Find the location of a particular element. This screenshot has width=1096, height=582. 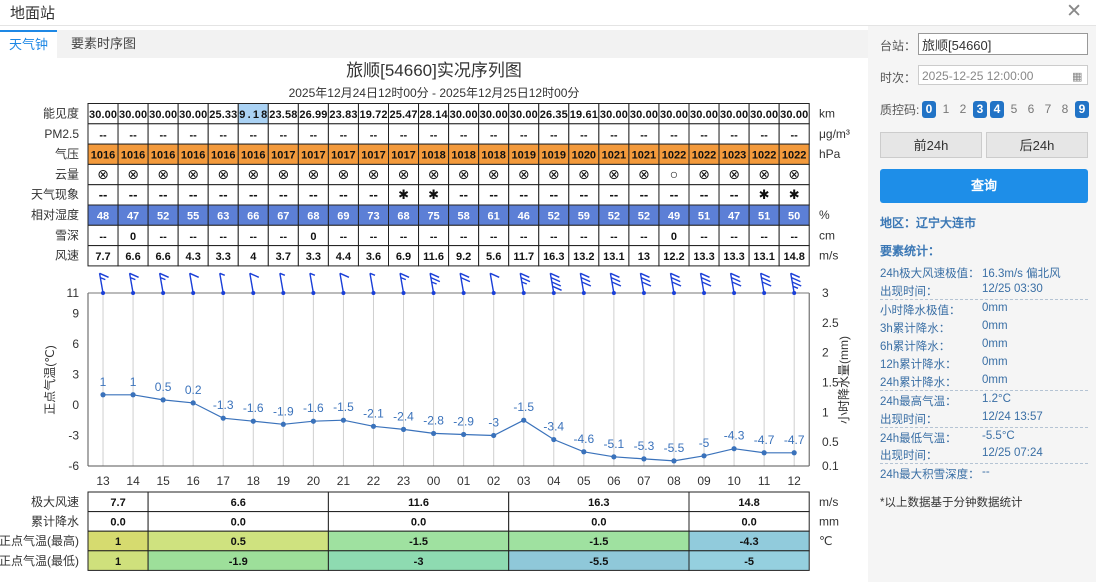

query-button: 查询 is located at coordinates (984, 186).